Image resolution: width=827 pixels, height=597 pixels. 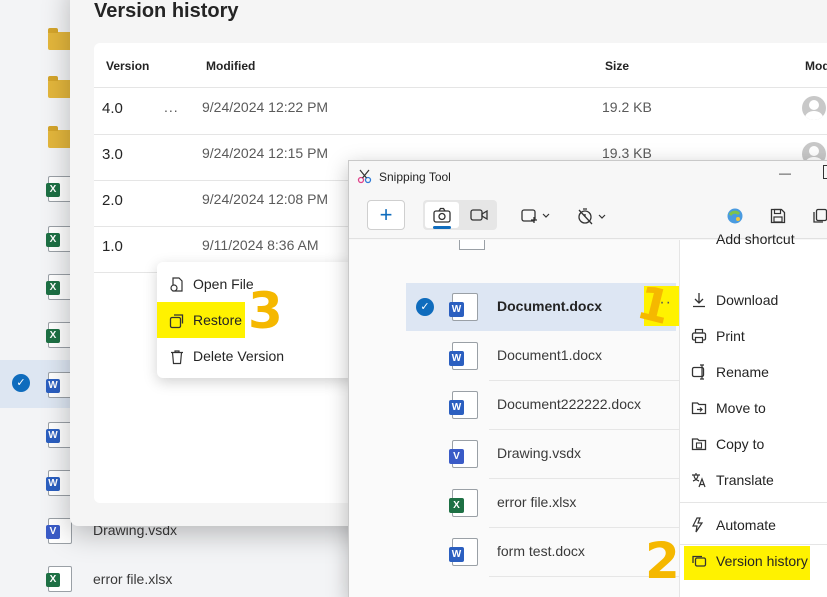 I want to click on menu-item-label: Translate, so click(x=745, y=480).